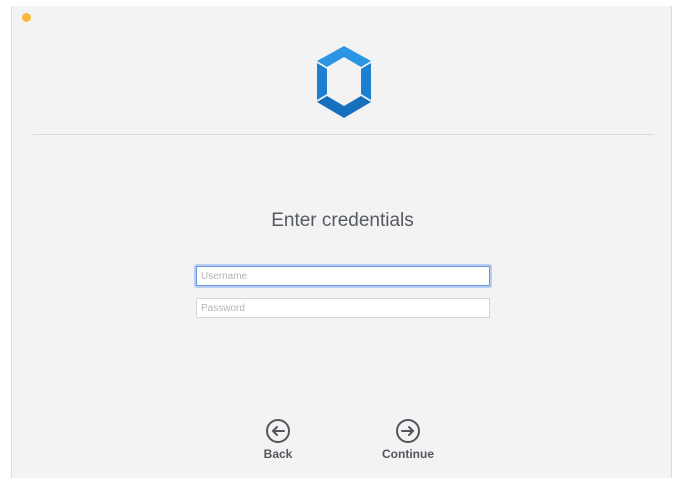 The height and width of the screenshot is (478, 679). Describe the element at coordinates (342, 220) in the screenshot. I see `page-title: Enter credentials` at that location.